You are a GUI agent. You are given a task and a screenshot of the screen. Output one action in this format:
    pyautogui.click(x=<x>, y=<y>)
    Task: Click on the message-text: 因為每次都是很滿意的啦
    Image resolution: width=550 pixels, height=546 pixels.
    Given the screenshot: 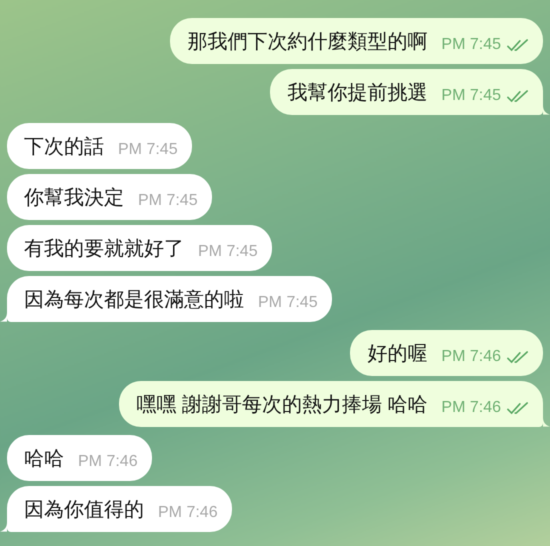 What is the action you would take?
    pyautogui.click(x=134, y=300)
    